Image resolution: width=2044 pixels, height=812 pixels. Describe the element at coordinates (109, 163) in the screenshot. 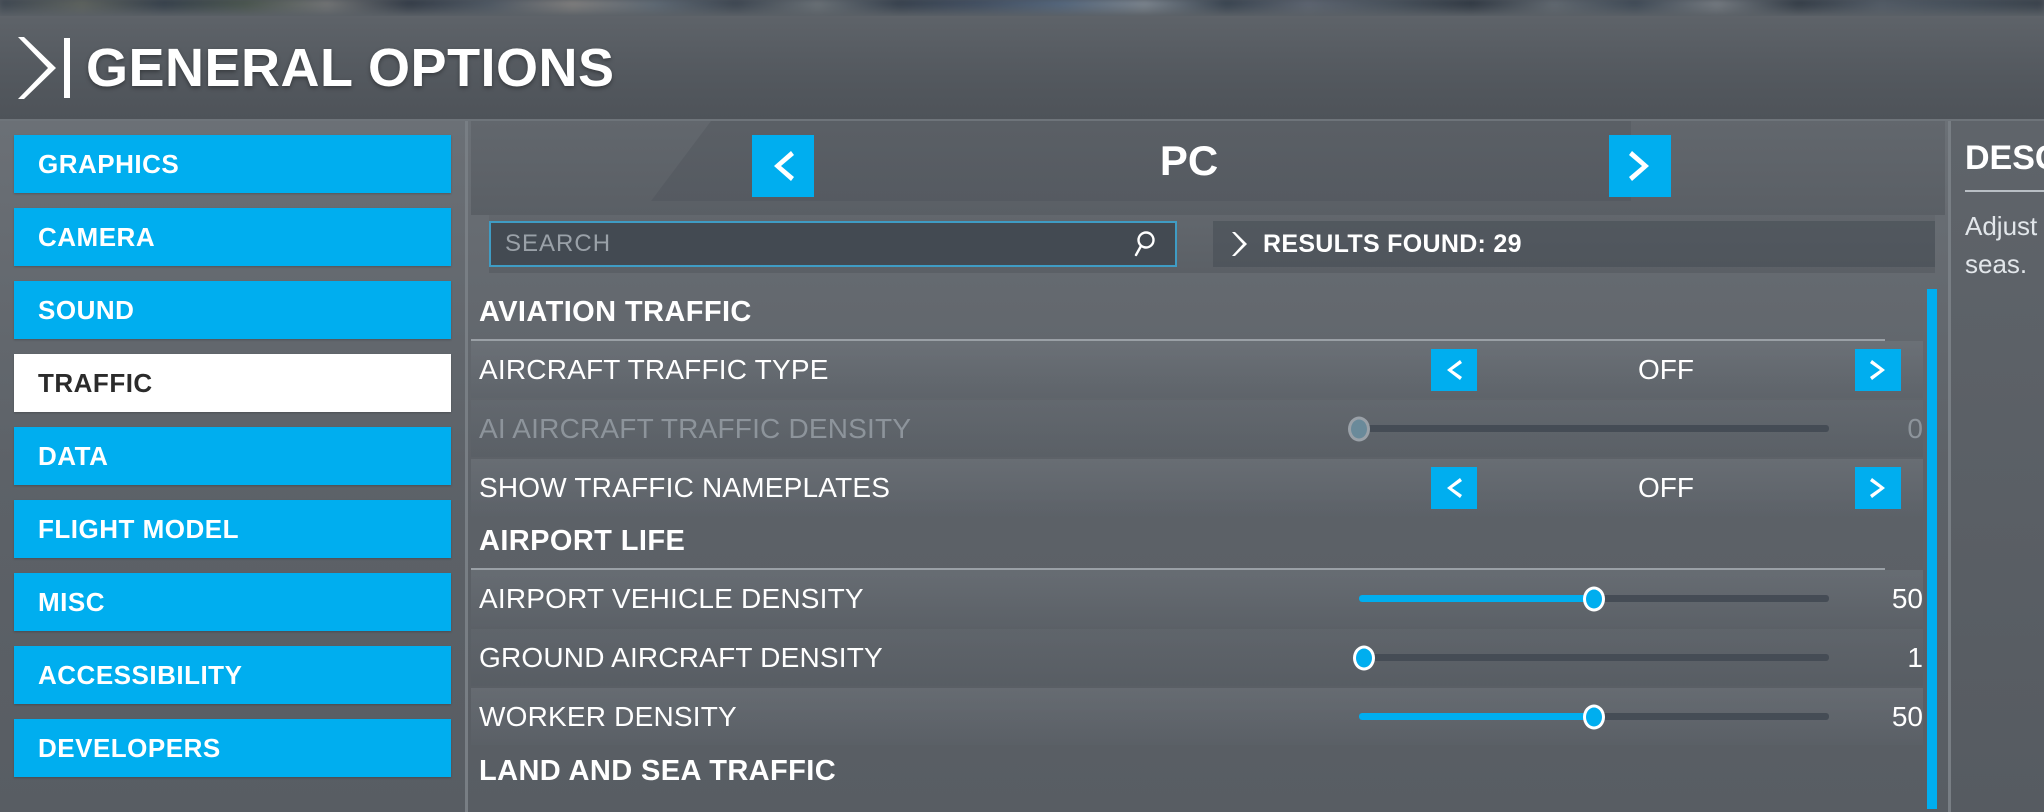

I see `sidebar-item-label: GRAPHICS` at that location.